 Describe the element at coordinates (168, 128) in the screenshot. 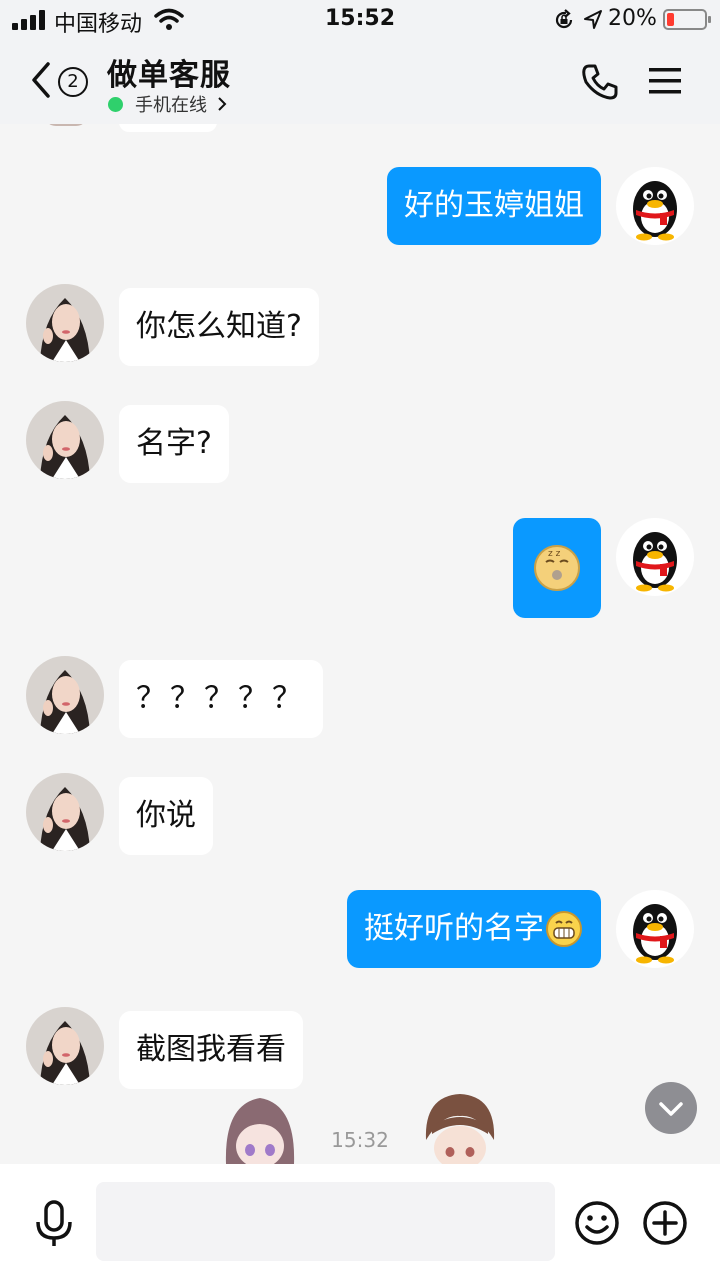

I see `message-bubble` at that location.